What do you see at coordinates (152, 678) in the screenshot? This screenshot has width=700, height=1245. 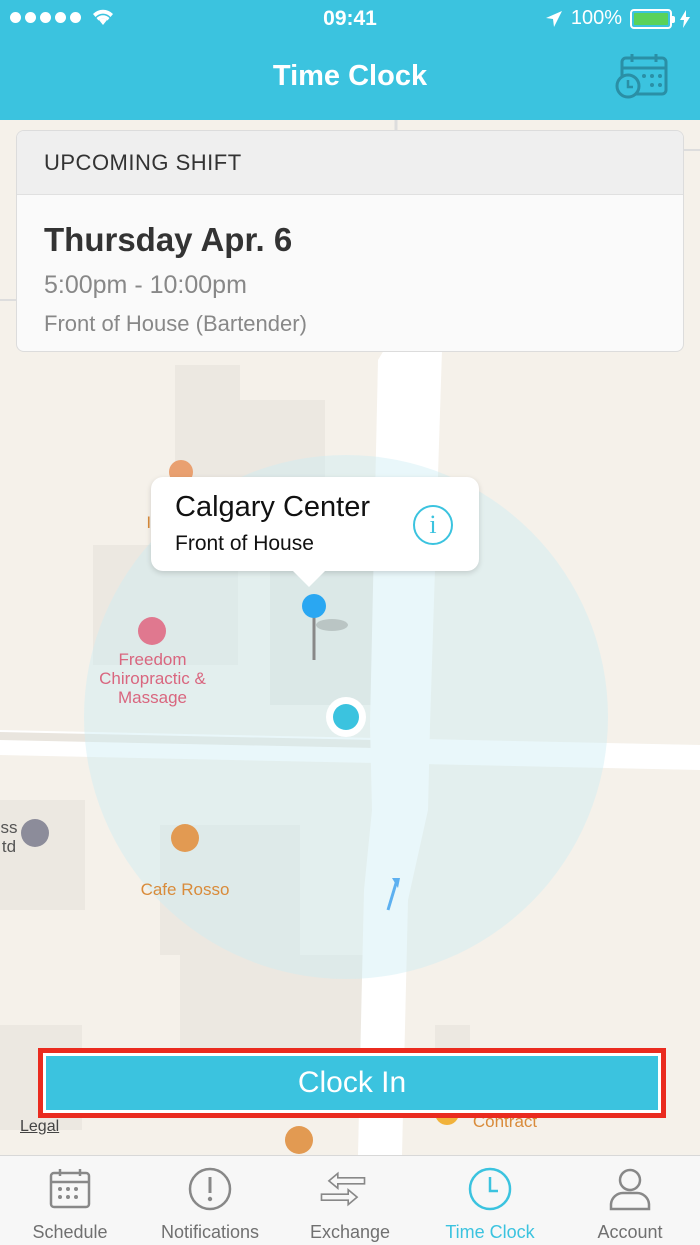 I see `poi-freedom-label: Freedom Chiropractic & Massage` at bounding box center [152, 678].